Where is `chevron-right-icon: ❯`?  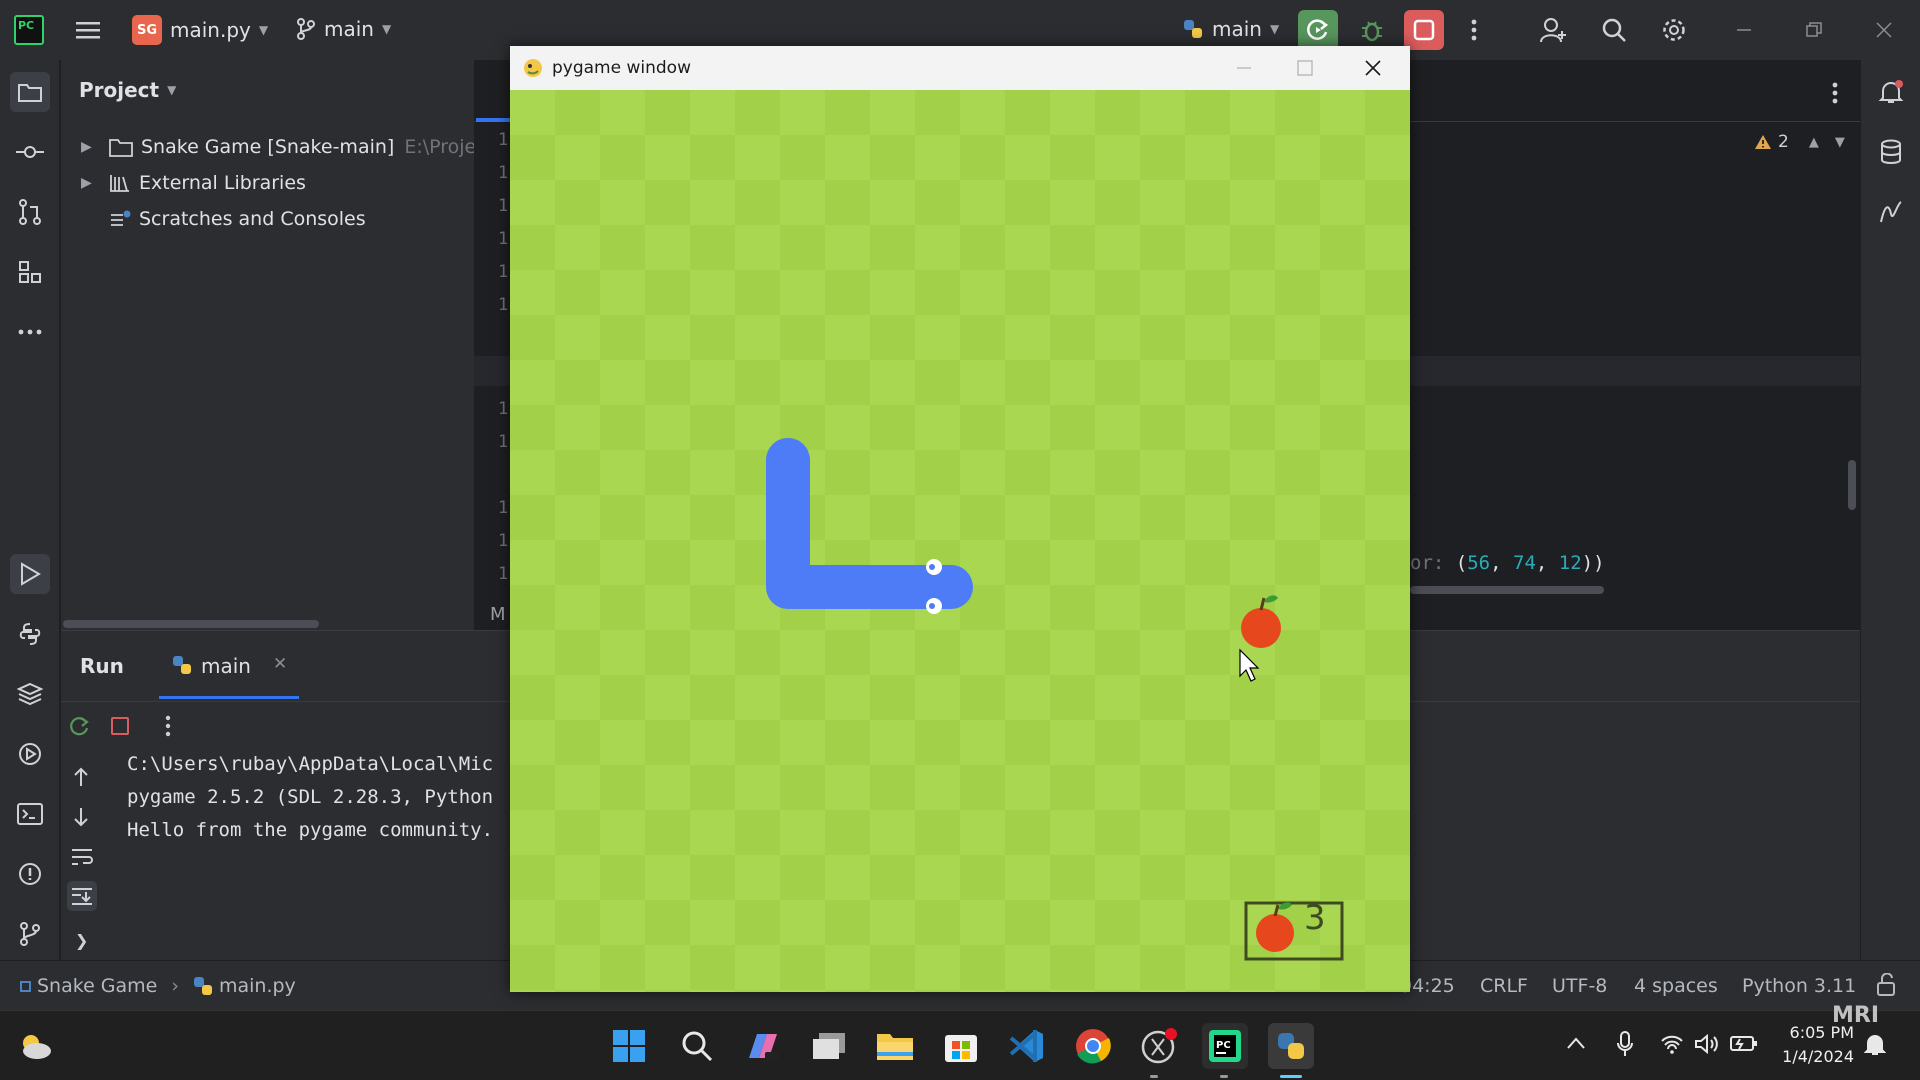
chevron-right-icon: ❯ is located at coordinates (81, 940).